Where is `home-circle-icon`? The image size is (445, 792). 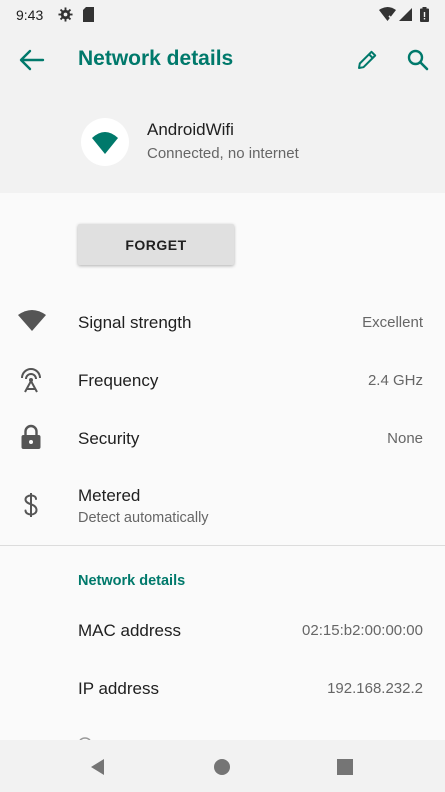 home-circle-icon is located at coordinates (222, 767).